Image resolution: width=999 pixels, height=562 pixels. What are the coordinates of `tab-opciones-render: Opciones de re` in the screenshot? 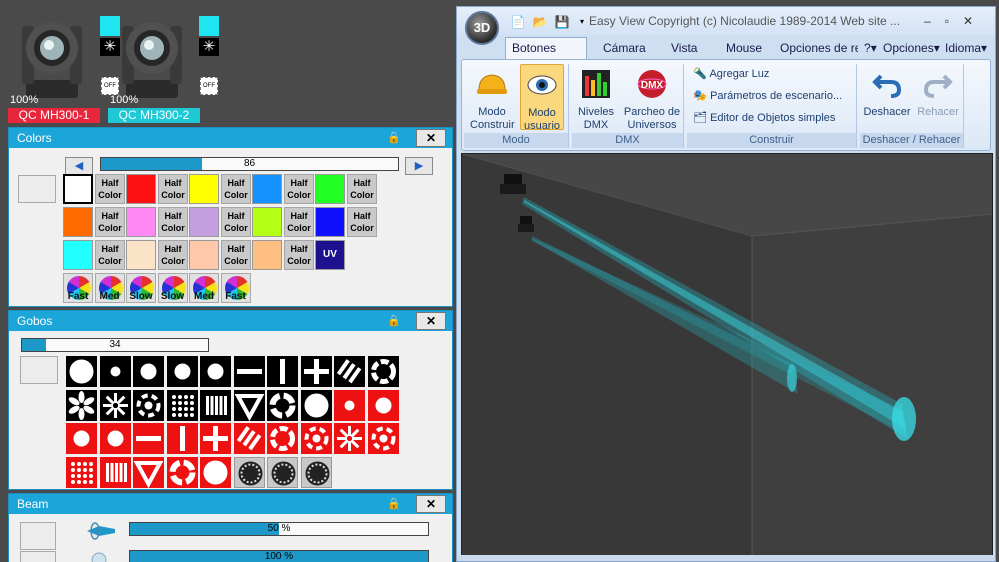 It's located at (816, 48).